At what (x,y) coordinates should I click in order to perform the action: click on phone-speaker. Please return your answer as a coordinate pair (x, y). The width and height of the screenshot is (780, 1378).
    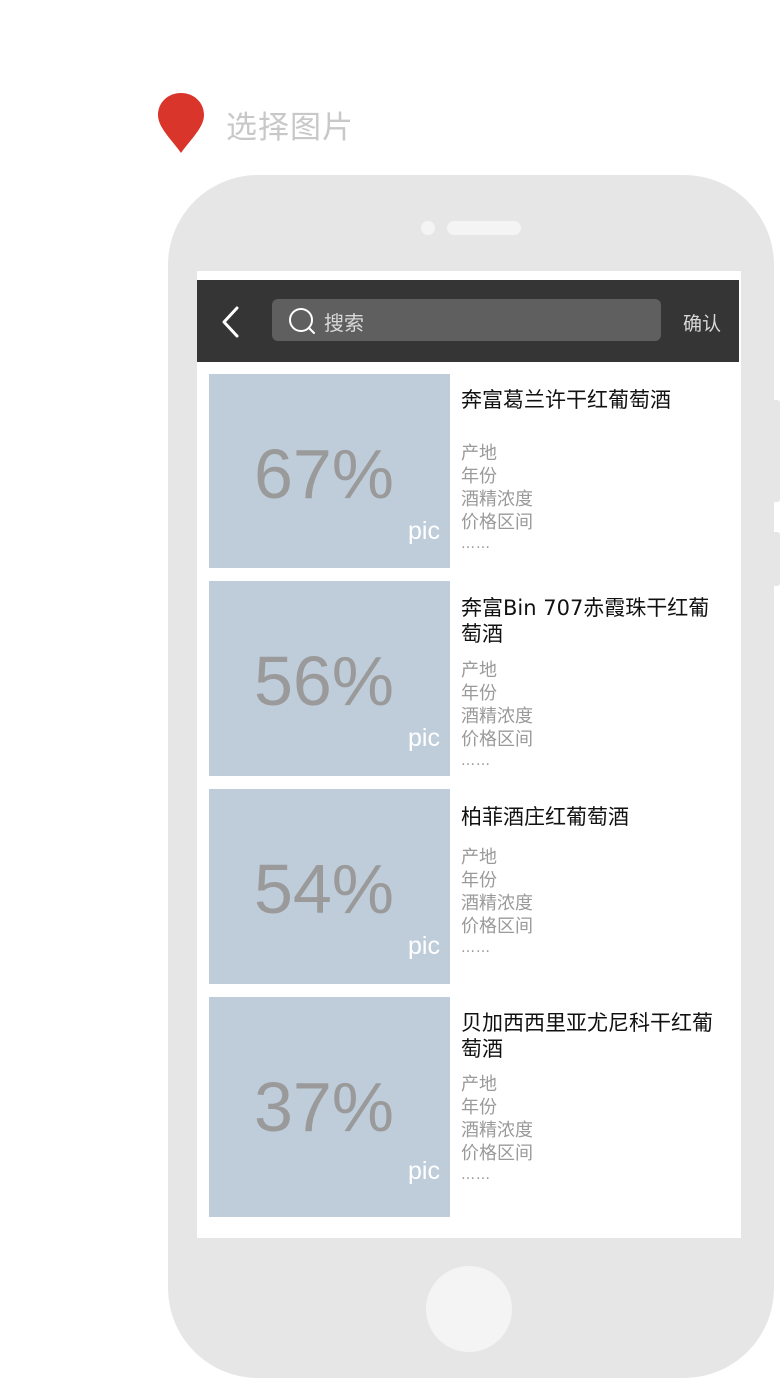
    Looking at the image, I should click on (484, 228).